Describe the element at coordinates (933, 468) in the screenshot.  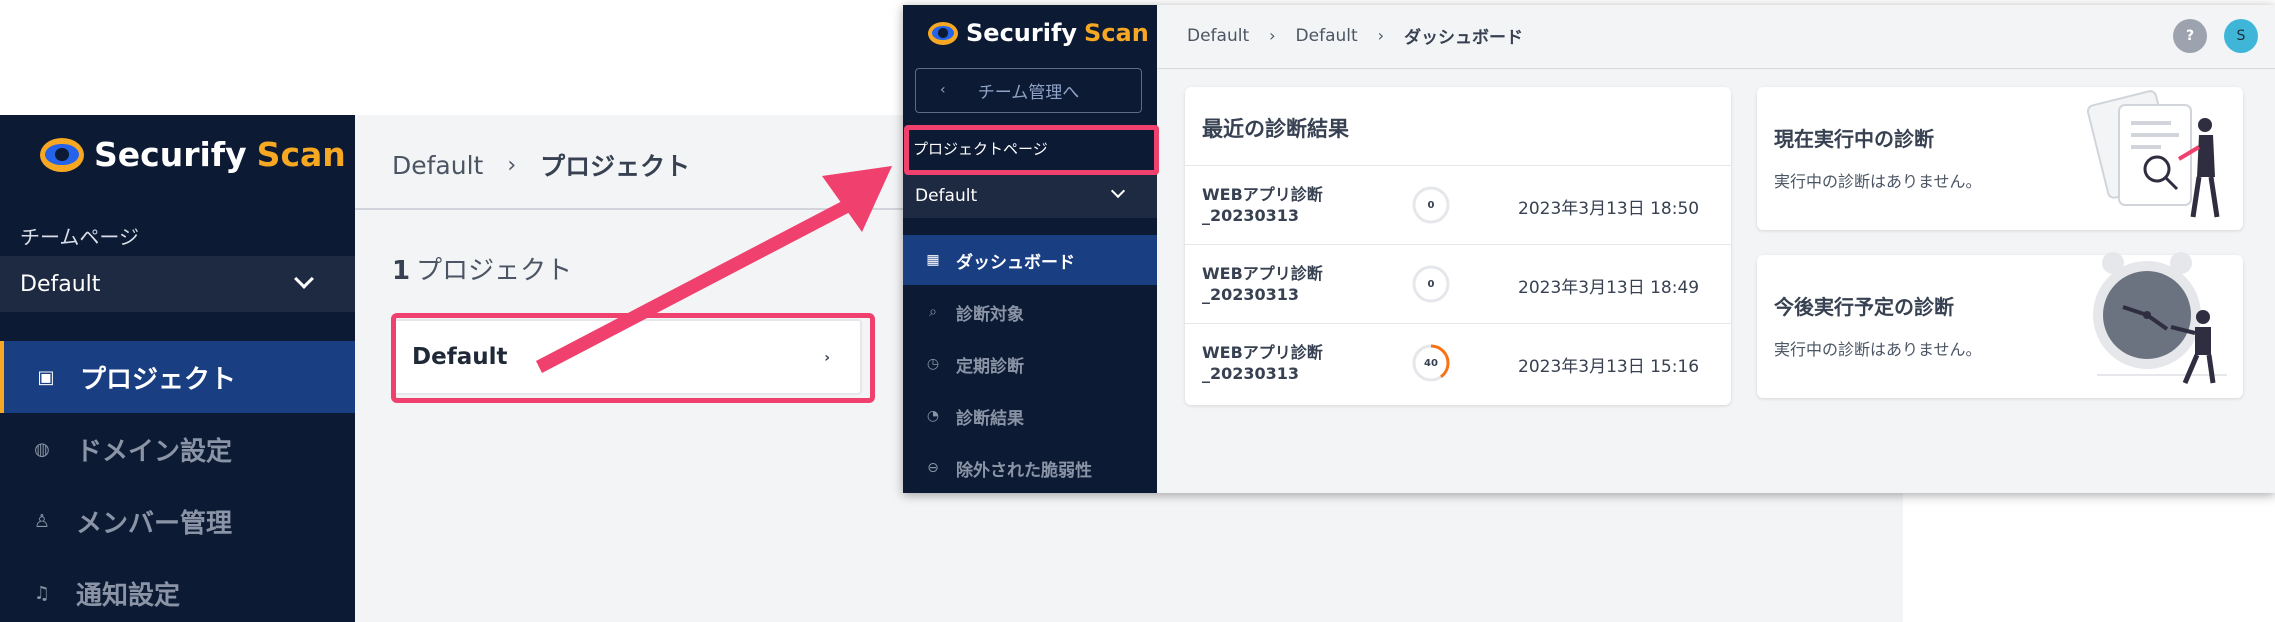
I see `minus-circle-icon: ⊖` at that location.